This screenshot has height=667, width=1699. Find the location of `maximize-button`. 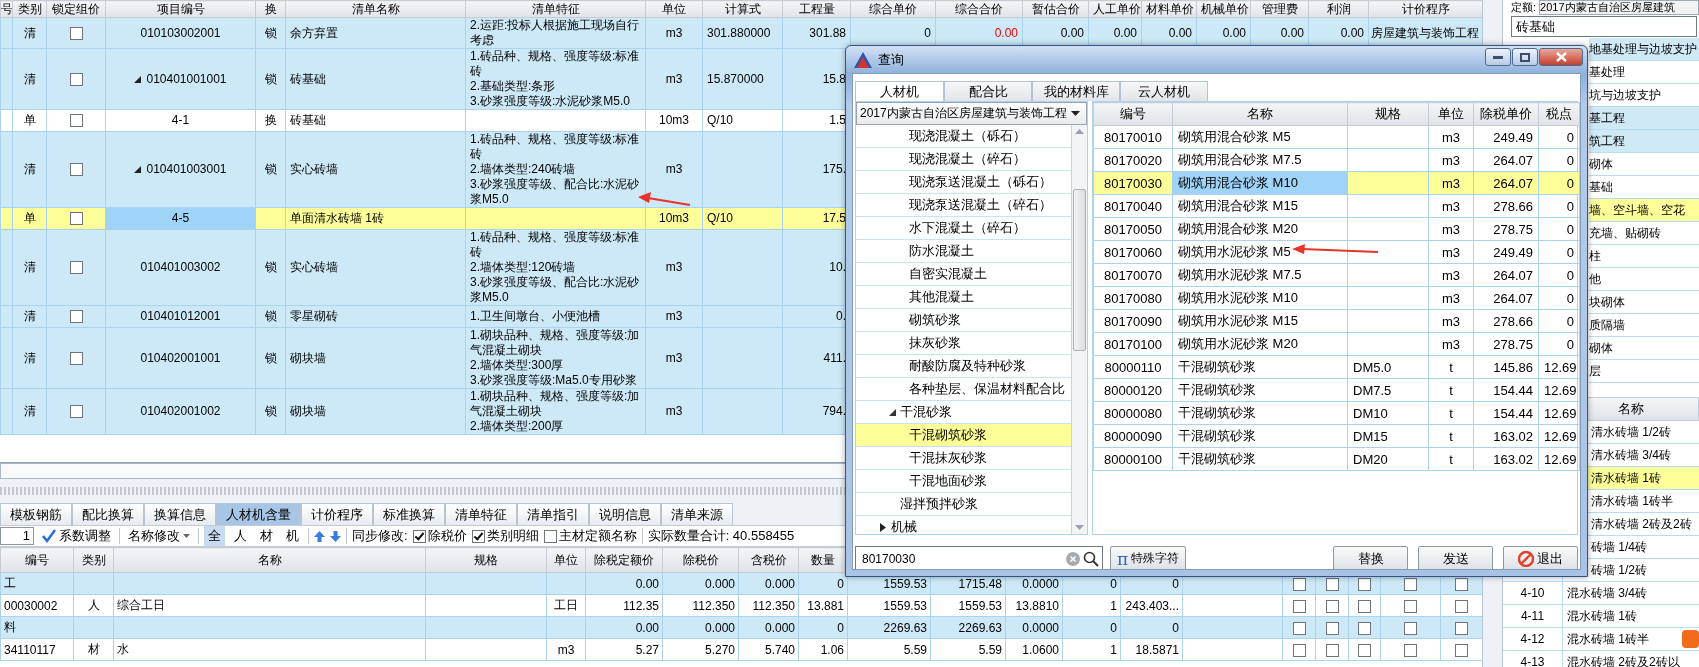

maximize-button is located at coordinates (1525, 57).